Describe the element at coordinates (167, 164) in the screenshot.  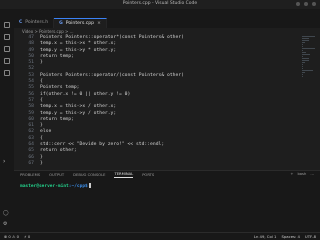
I see `code-line: 67}` at that location.